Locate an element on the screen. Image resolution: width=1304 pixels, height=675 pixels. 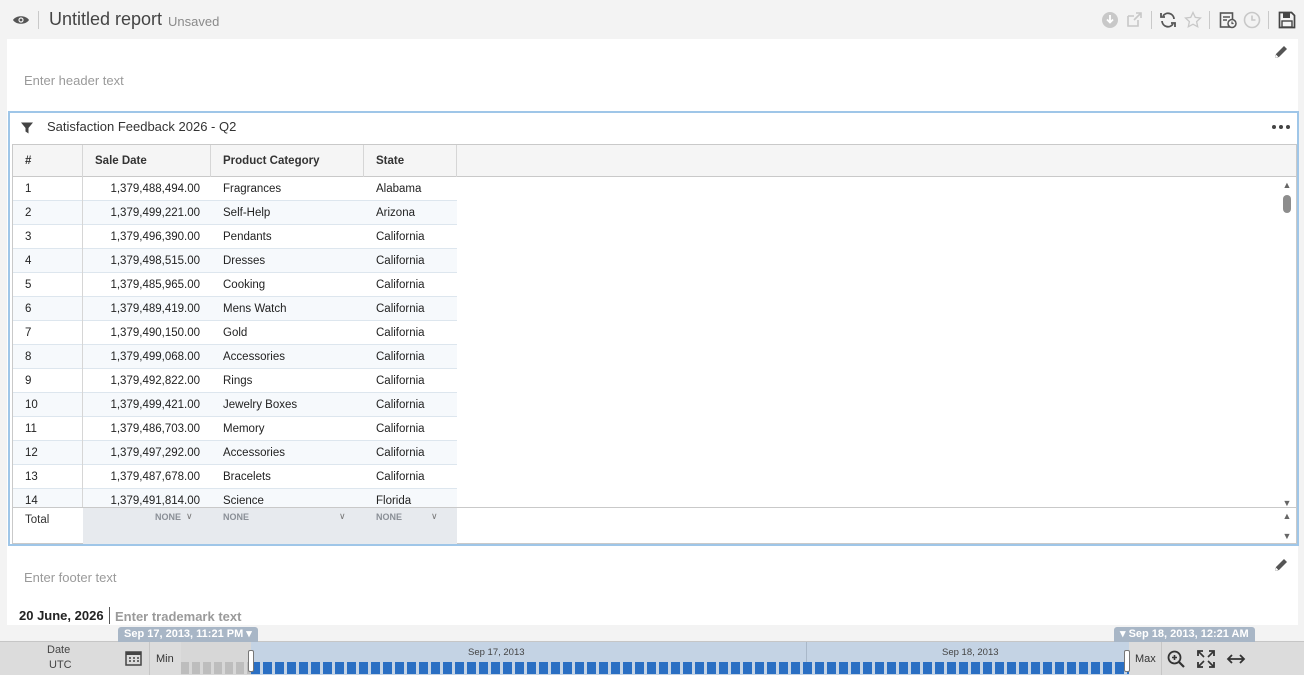
table-row: 3 1,379,496,390.00 Pendants California is located at coordinates (235, 237).